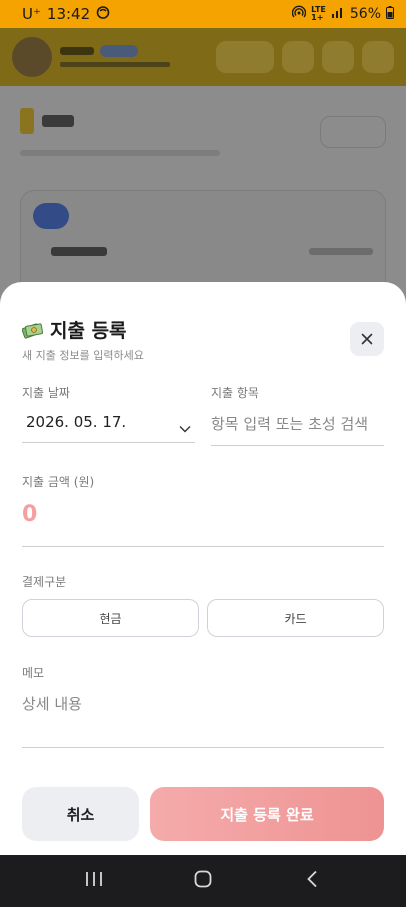 The height and width of the screenshot is (907, 406). What do you see at coordinates (103, 14) in the screenshot?
I see `app-notification-icon` at bounding box center [103, 14].